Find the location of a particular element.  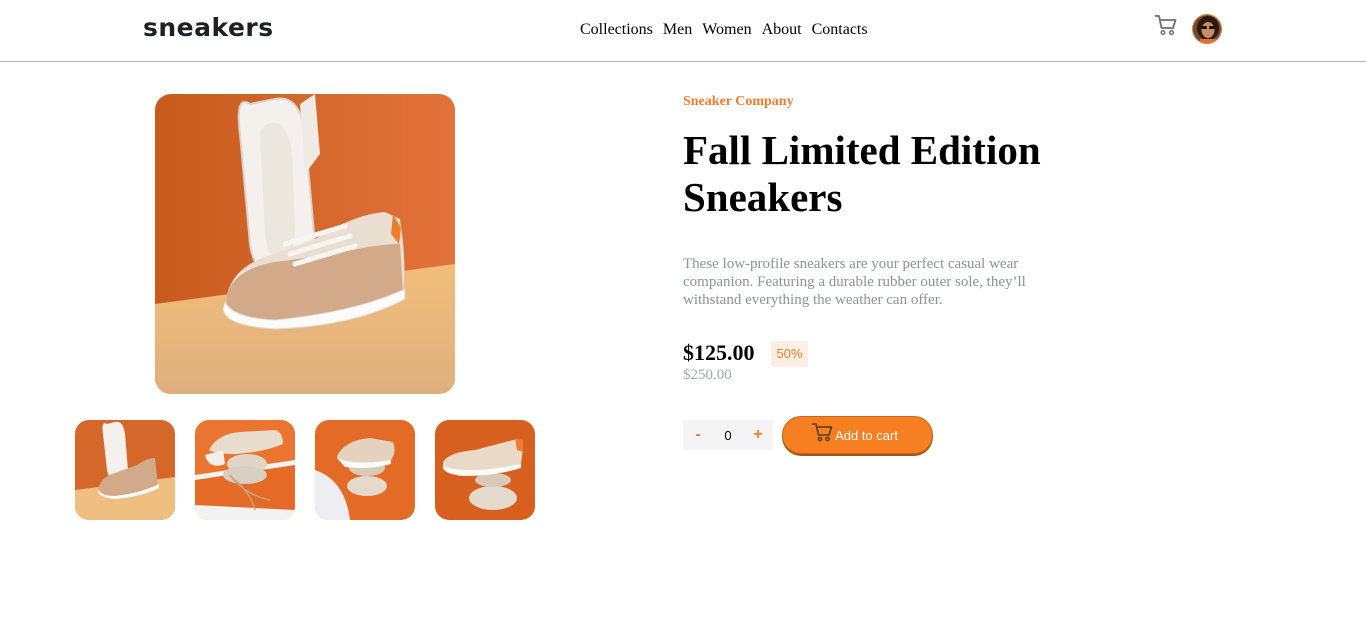

add-to-cart-button: Add to cart is located at coordinates (857, 435).